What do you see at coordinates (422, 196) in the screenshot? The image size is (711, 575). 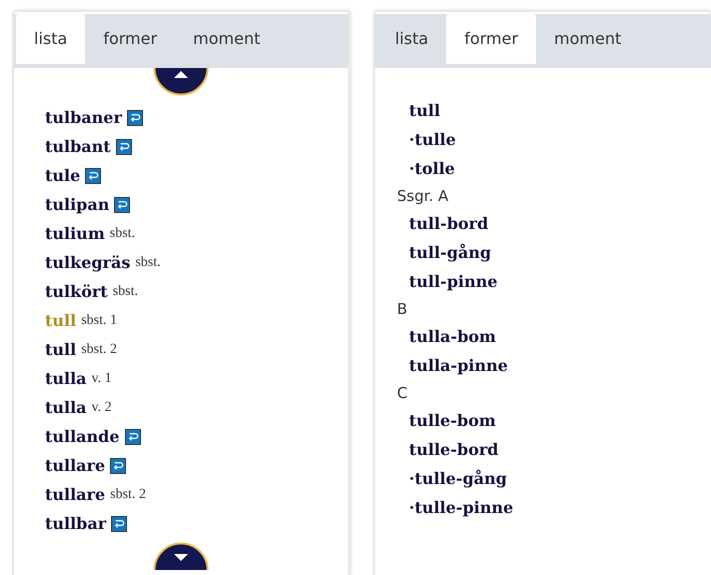 I see `section-label: Ssgr. A` at bounding box center [422, 196].